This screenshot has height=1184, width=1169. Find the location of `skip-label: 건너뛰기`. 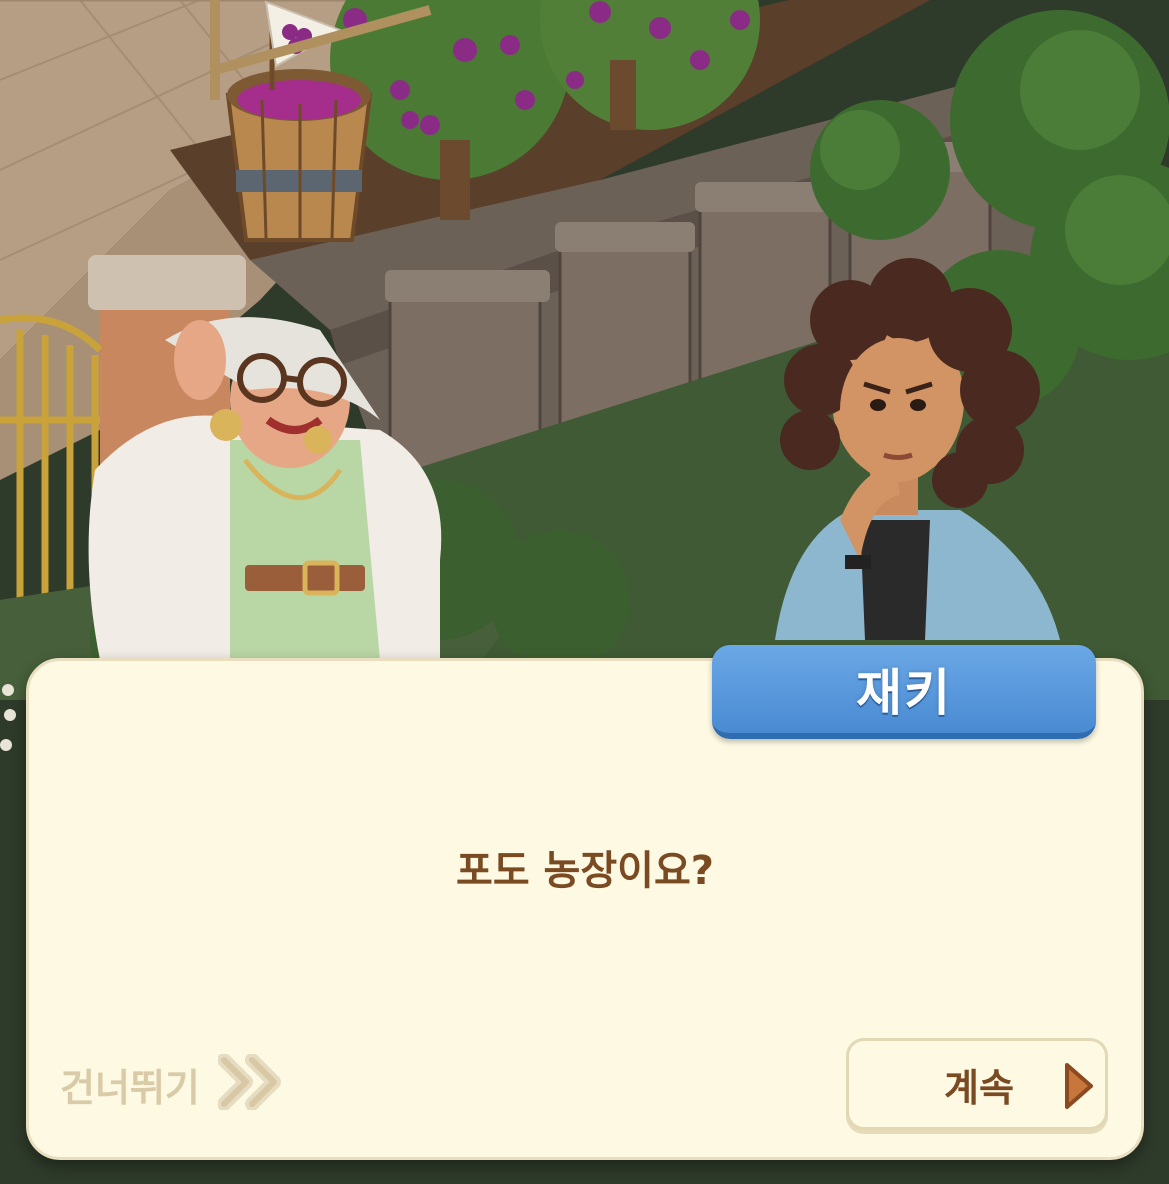

skip-label: 건너뛰기 is located at coordinates (130, 1087).